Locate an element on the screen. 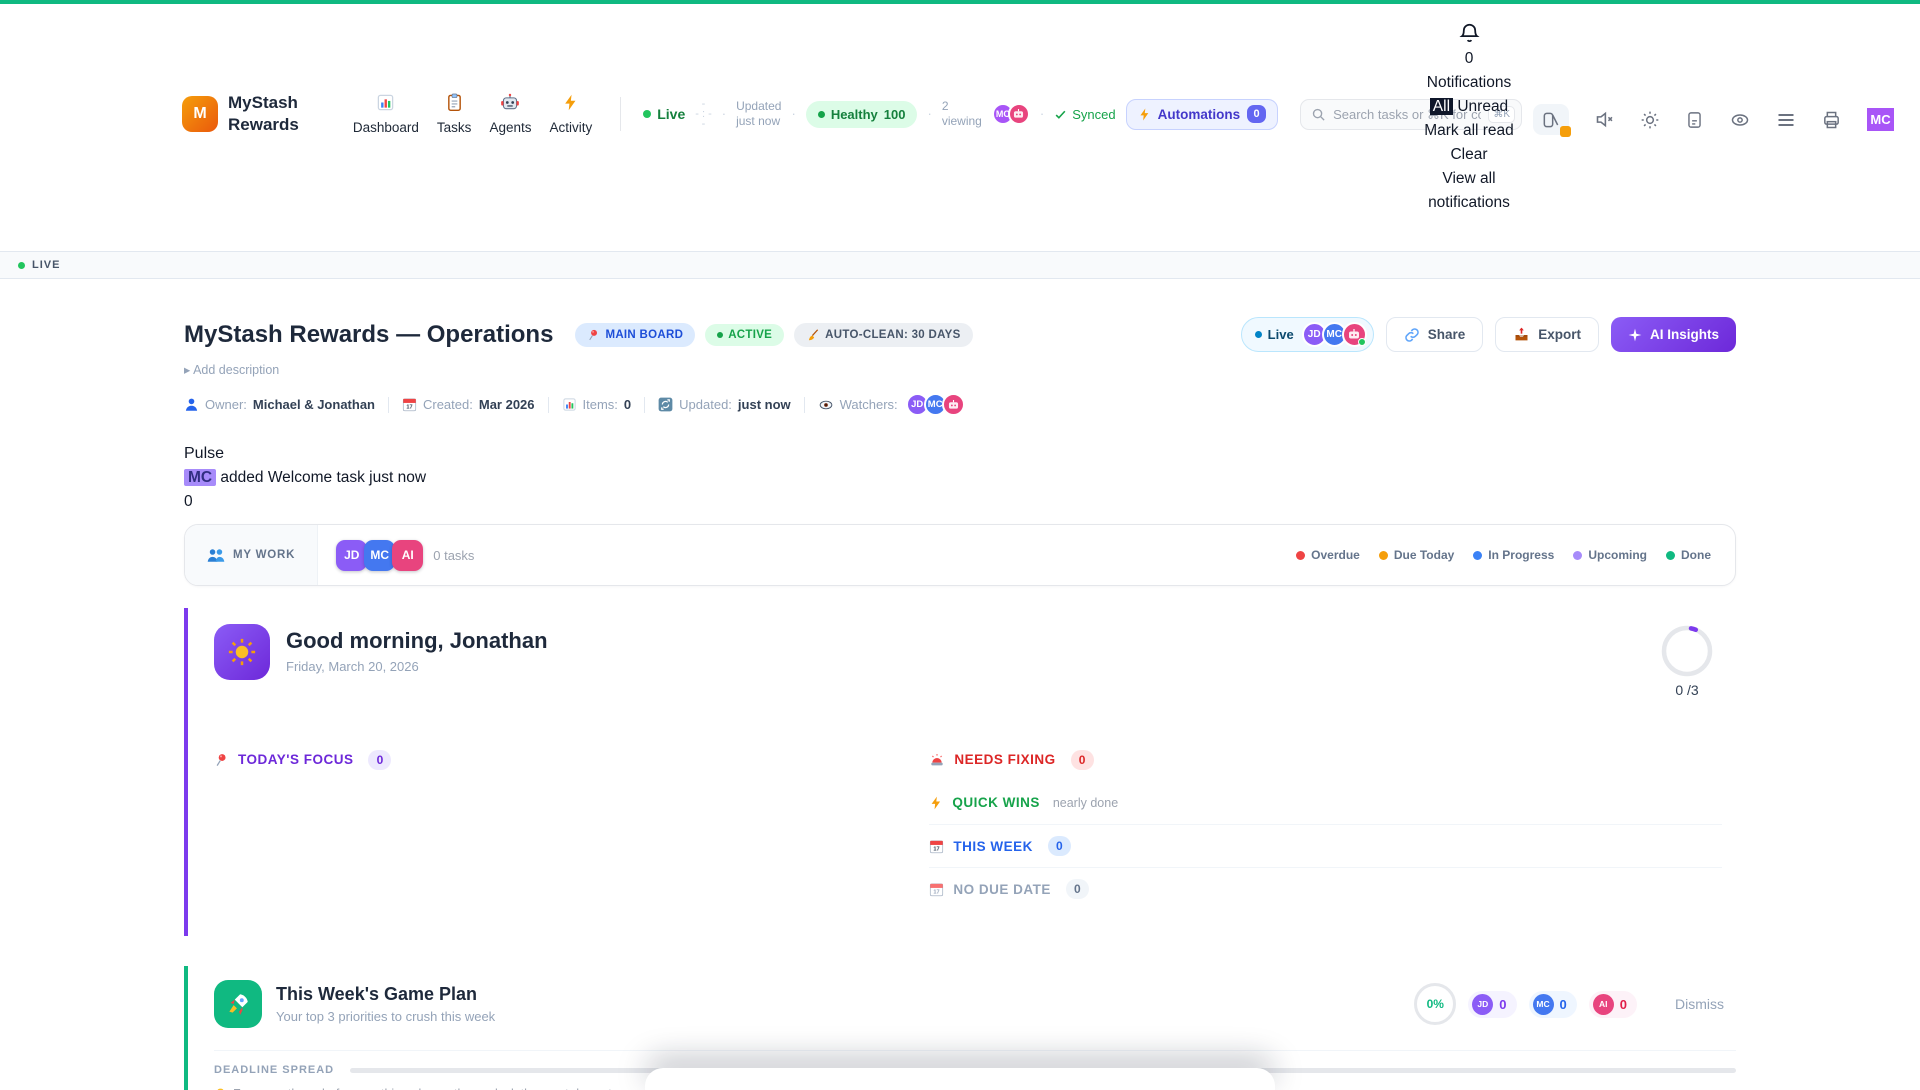 This screenshot has height=1090, width=1920. siren-icon is located at coordinates (937, 760).